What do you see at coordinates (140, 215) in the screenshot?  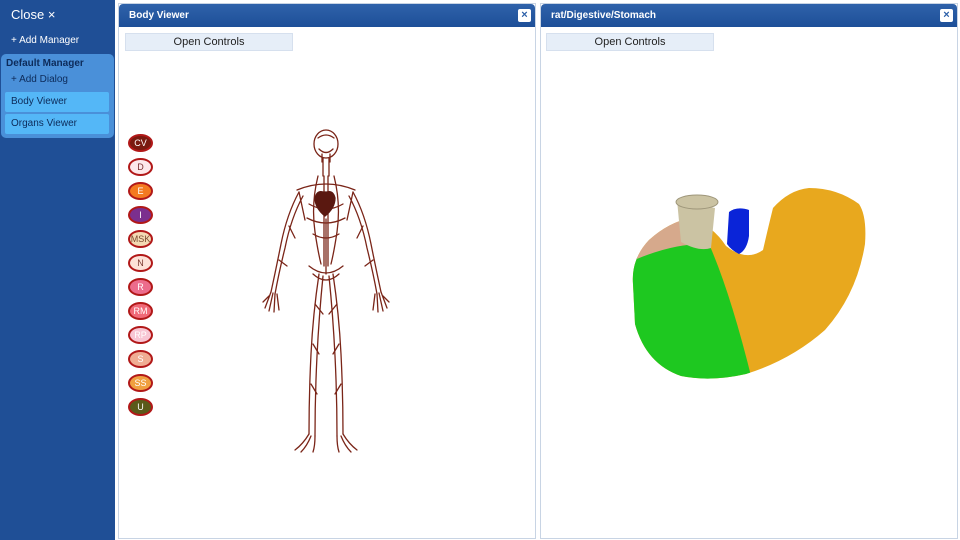 I see `system-button-i: I` at bounding box center [140, 215].